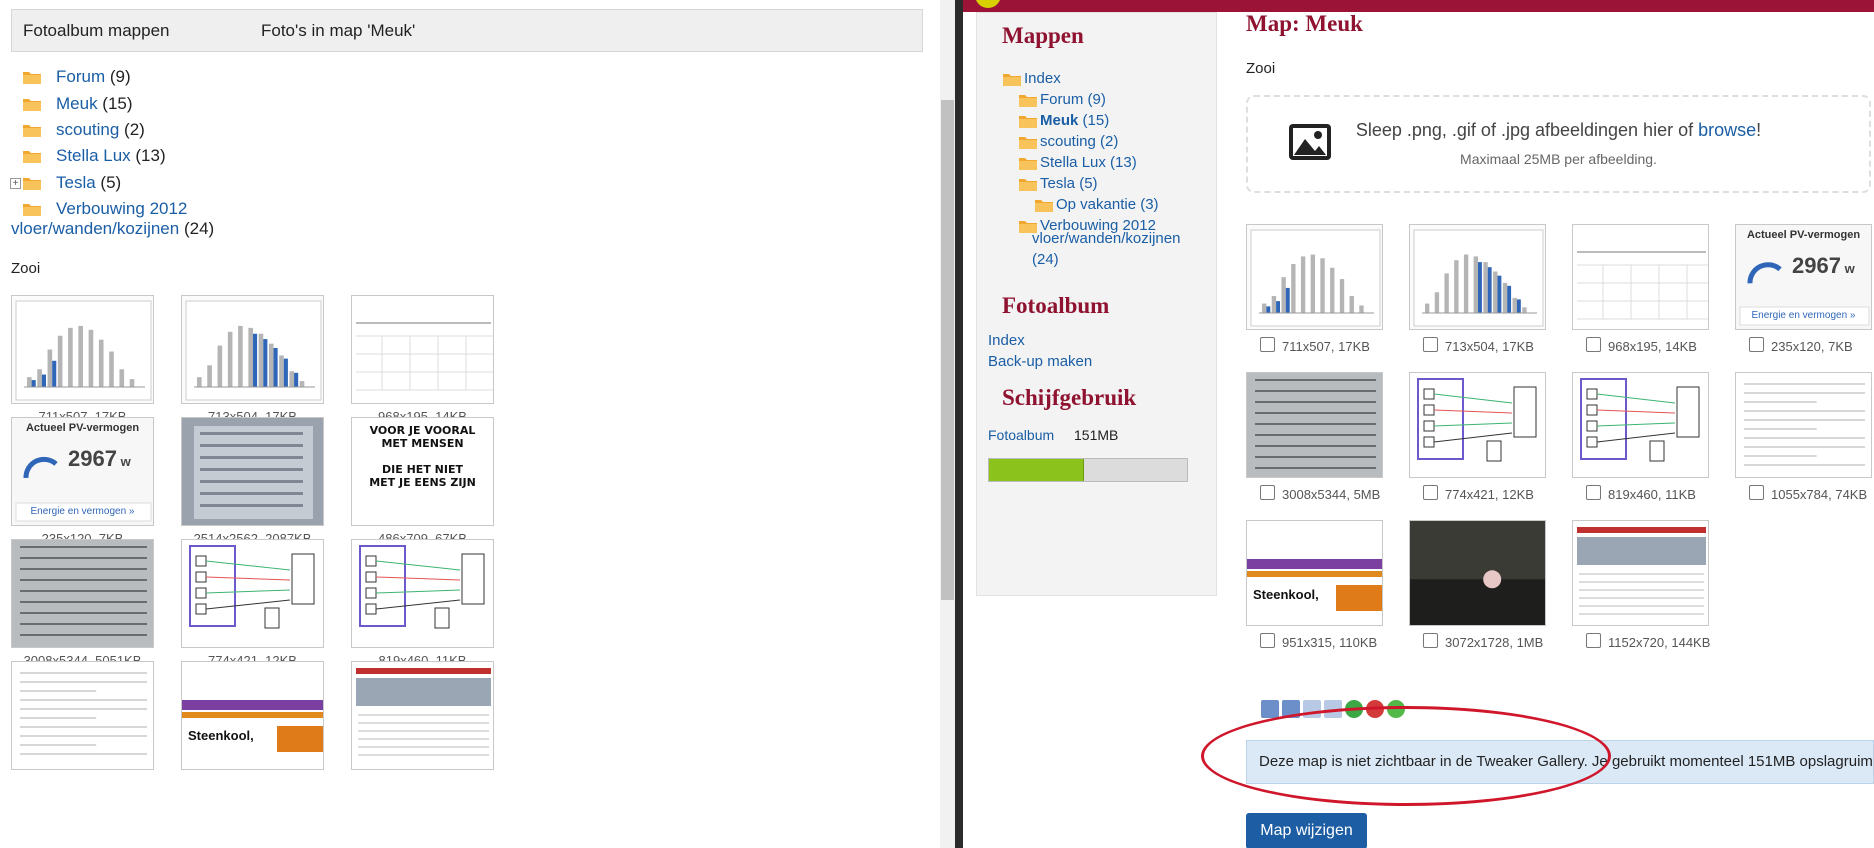 The width and height of the screenshot is (1874, 848). What do you see at coordinates (1659, 642) in the screenshot?
I see `thumbnail-caption: 1152x720, 144KB` at bounding box center [1659, 642].